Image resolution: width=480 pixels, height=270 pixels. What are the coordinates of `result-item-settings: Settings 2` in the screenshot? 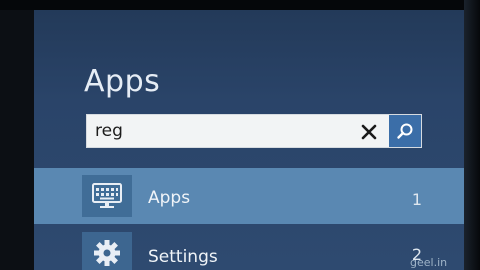 It's located at (249, 248).